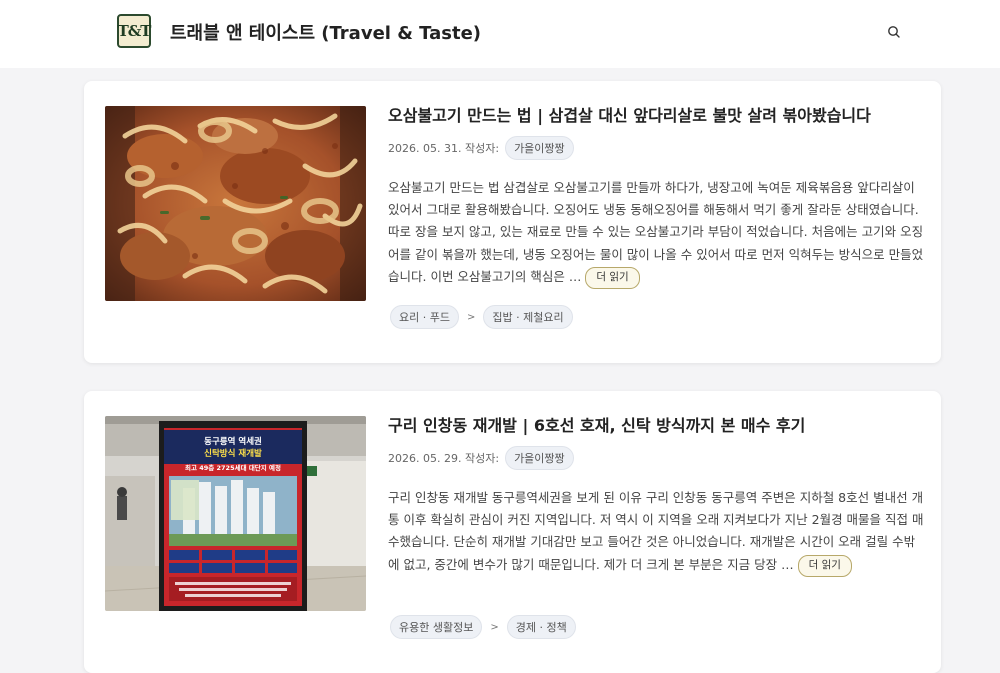 Image resolution: width=1000 pixels, height=673 pixels. Describe the element at coordinates (233, 453) in the screenshot. I see `poster-headline-b: 신탁방식 재개발` at that location.